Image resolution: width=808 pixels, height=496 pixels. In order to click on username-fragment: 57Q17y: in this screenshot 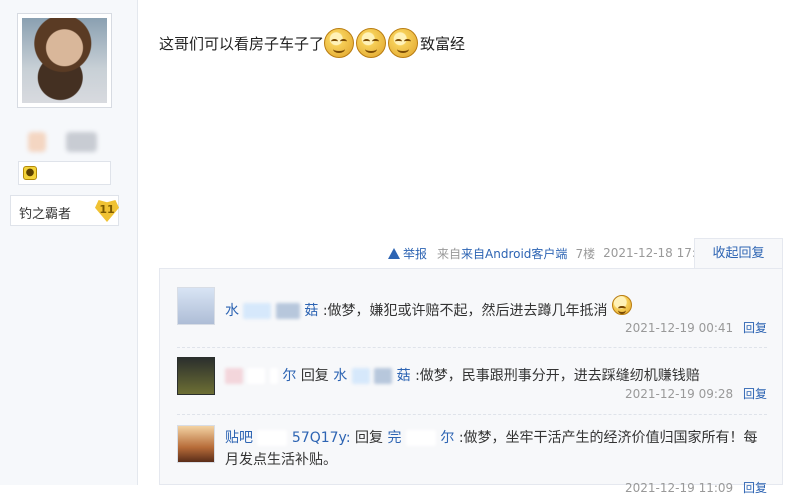, I will do `click(321, 438)`.